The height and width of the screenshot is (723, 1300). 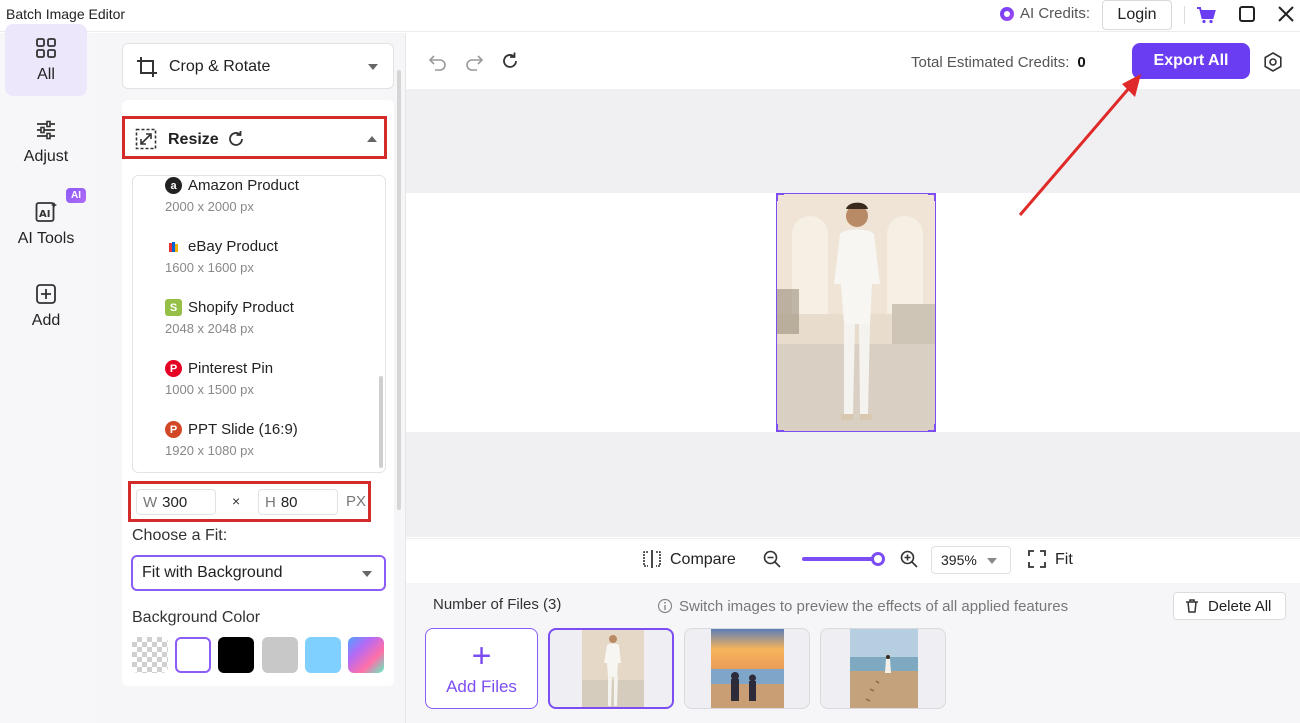 I want to click on add-files-button: + Add Files, so click(x=481, y=668).